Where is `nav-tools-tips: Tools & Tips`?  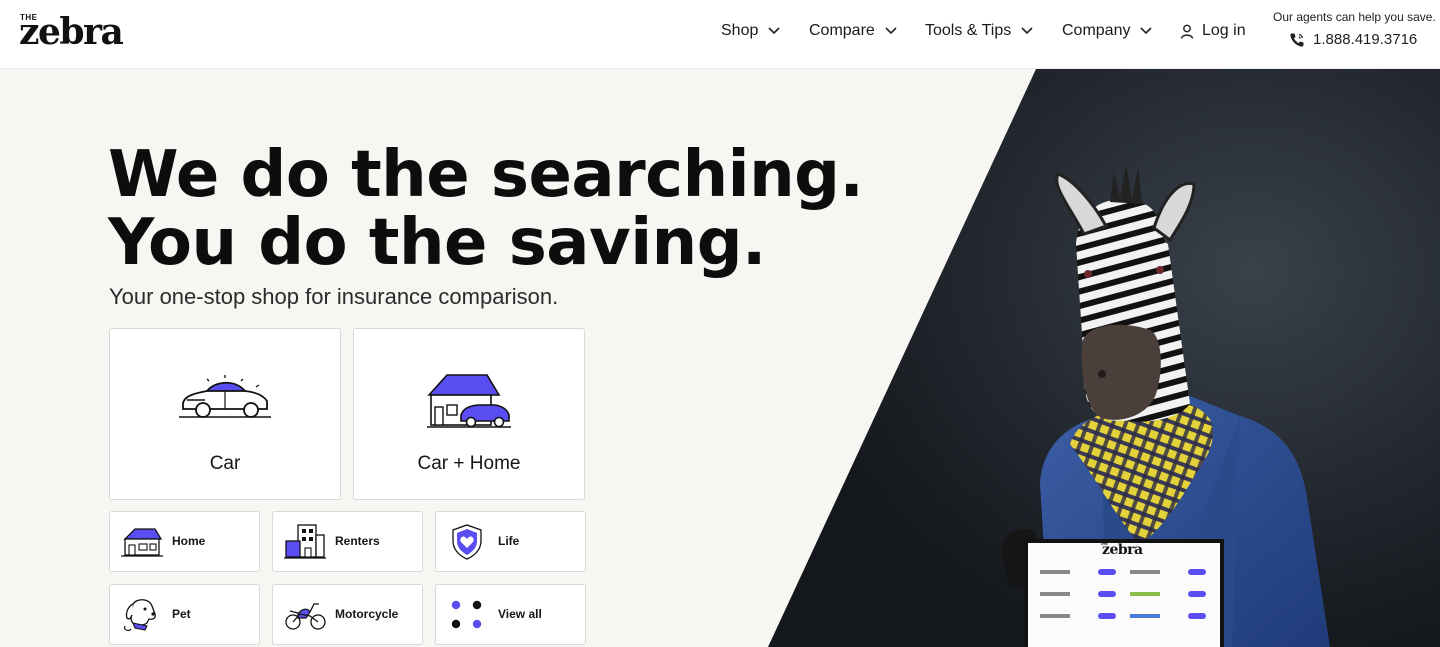
nav-tools-tips: Tools & Tips is located at coordinates (979, 31).